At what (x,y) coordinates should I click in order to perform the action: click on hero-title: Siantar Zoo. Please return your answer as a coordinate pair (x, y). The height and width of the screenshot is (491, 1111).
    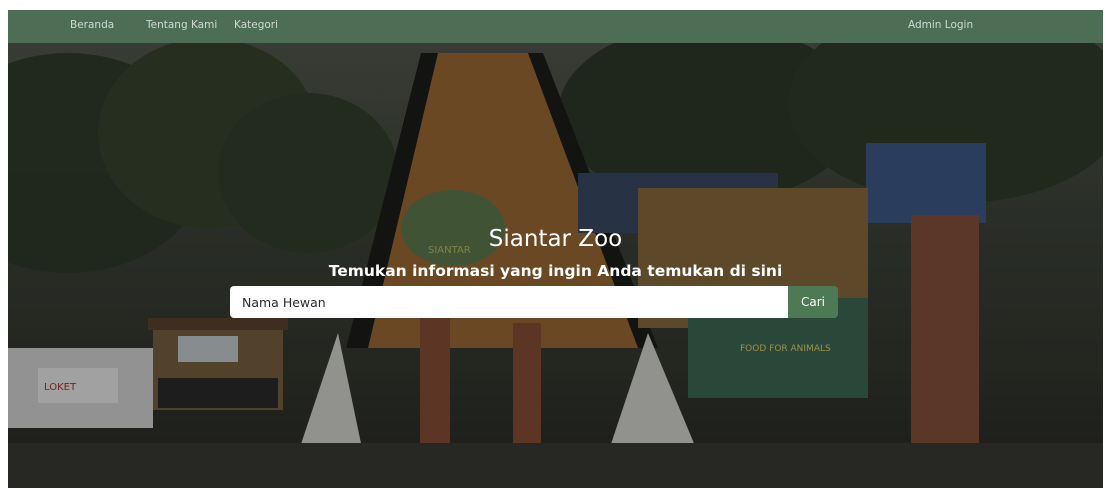
    Looking at the image, I should click on (555, 239).